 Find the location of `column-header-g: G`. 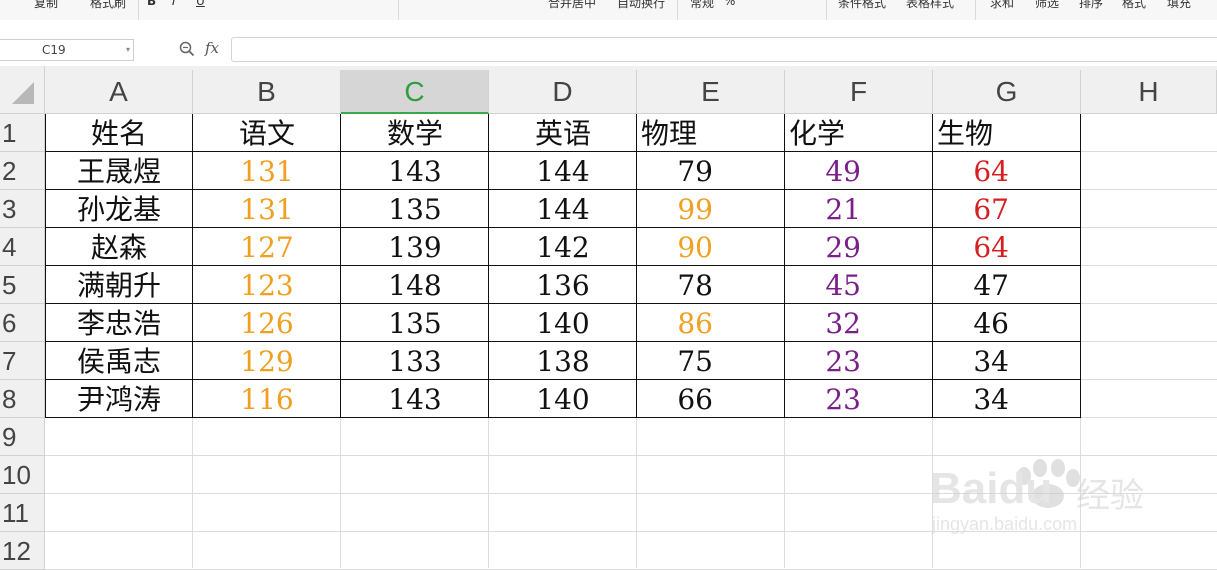

column-header-g: G is located at coordinates (1007, 92).